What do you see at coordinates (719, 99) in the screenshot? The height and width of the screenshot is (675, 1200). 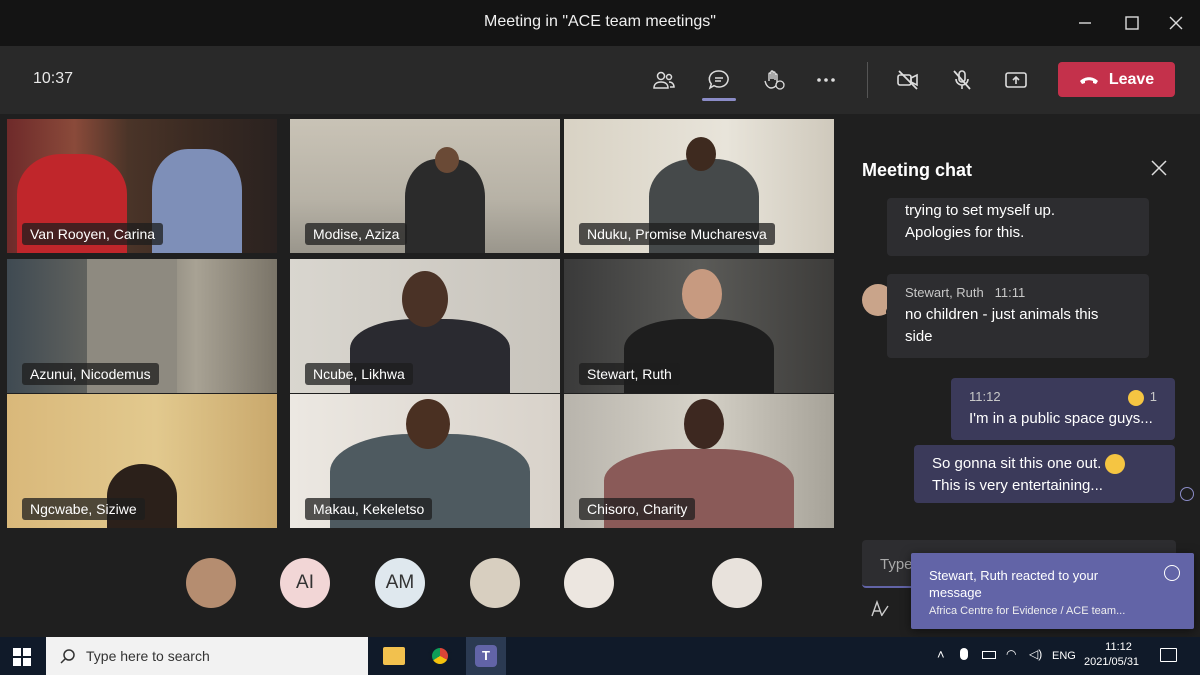 I see `active-tab-indicator` at bounding box center [719, 99].